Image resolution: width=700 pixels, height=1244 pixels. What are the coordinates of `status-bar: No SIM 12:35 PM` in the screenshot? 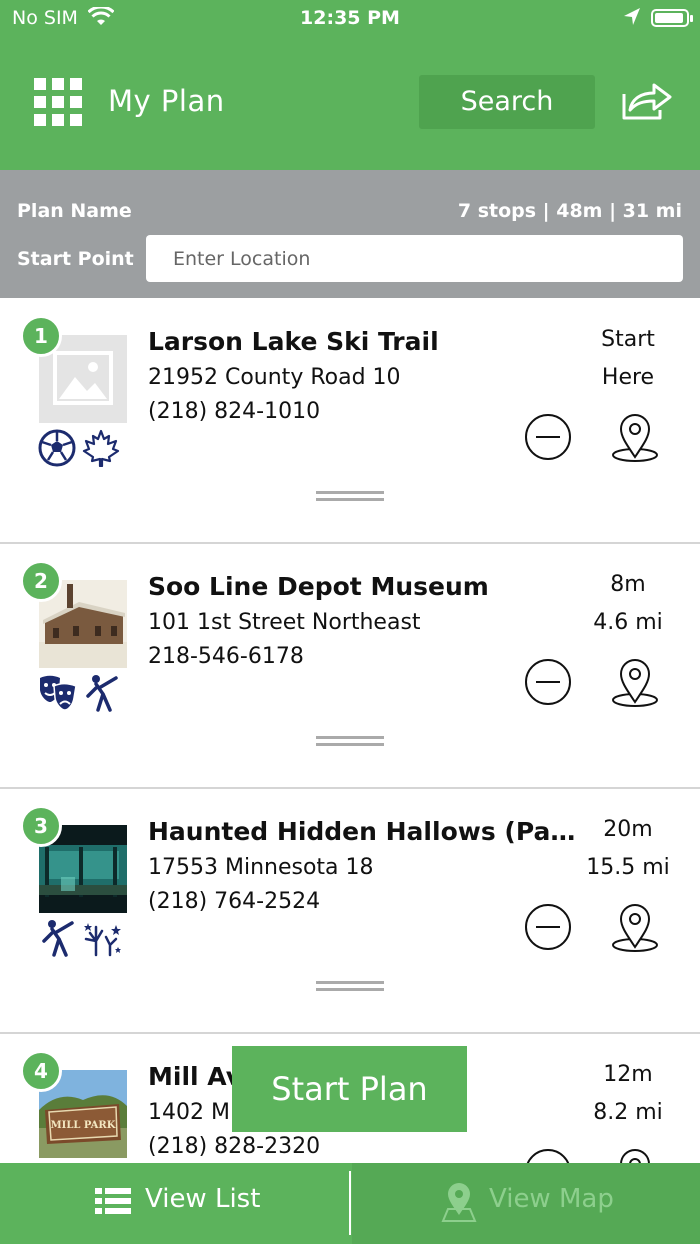 It's located at (350, 18).